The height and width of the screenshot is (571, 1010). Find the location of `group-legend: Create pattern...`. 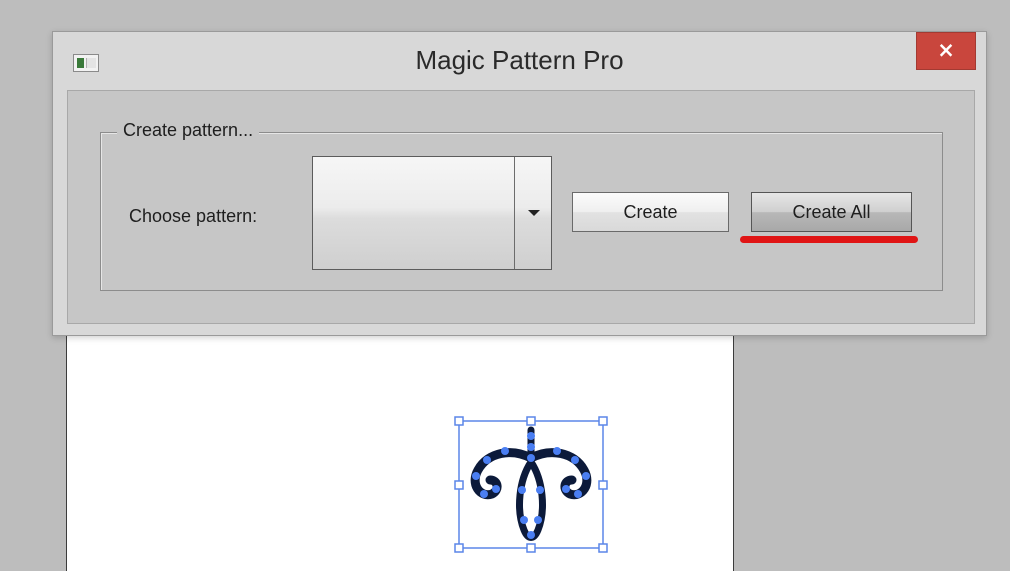

group-legend: Create pattern... is located at coordinates (188, 130).